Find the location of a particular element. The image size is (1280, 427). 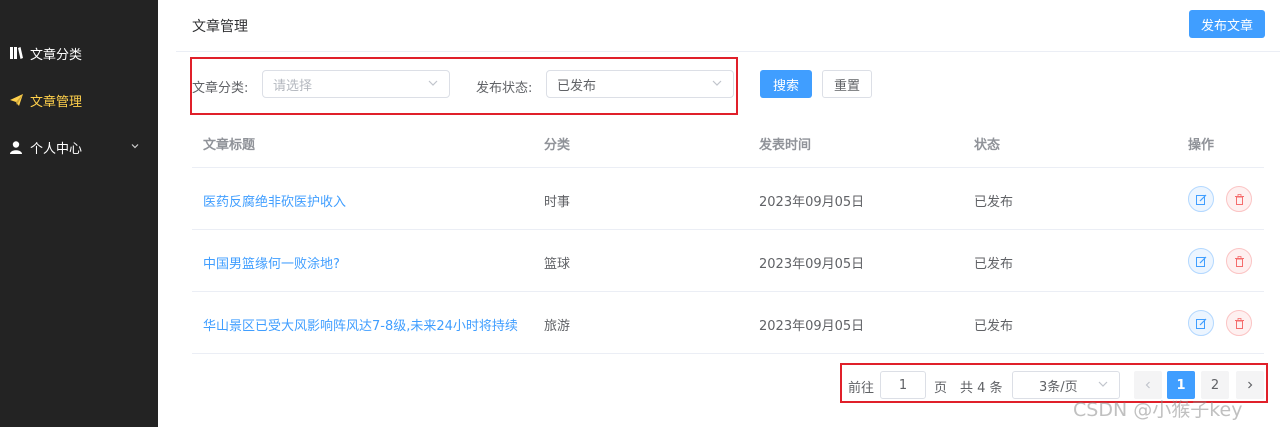

book-icon is located at coordinates (16, 53).